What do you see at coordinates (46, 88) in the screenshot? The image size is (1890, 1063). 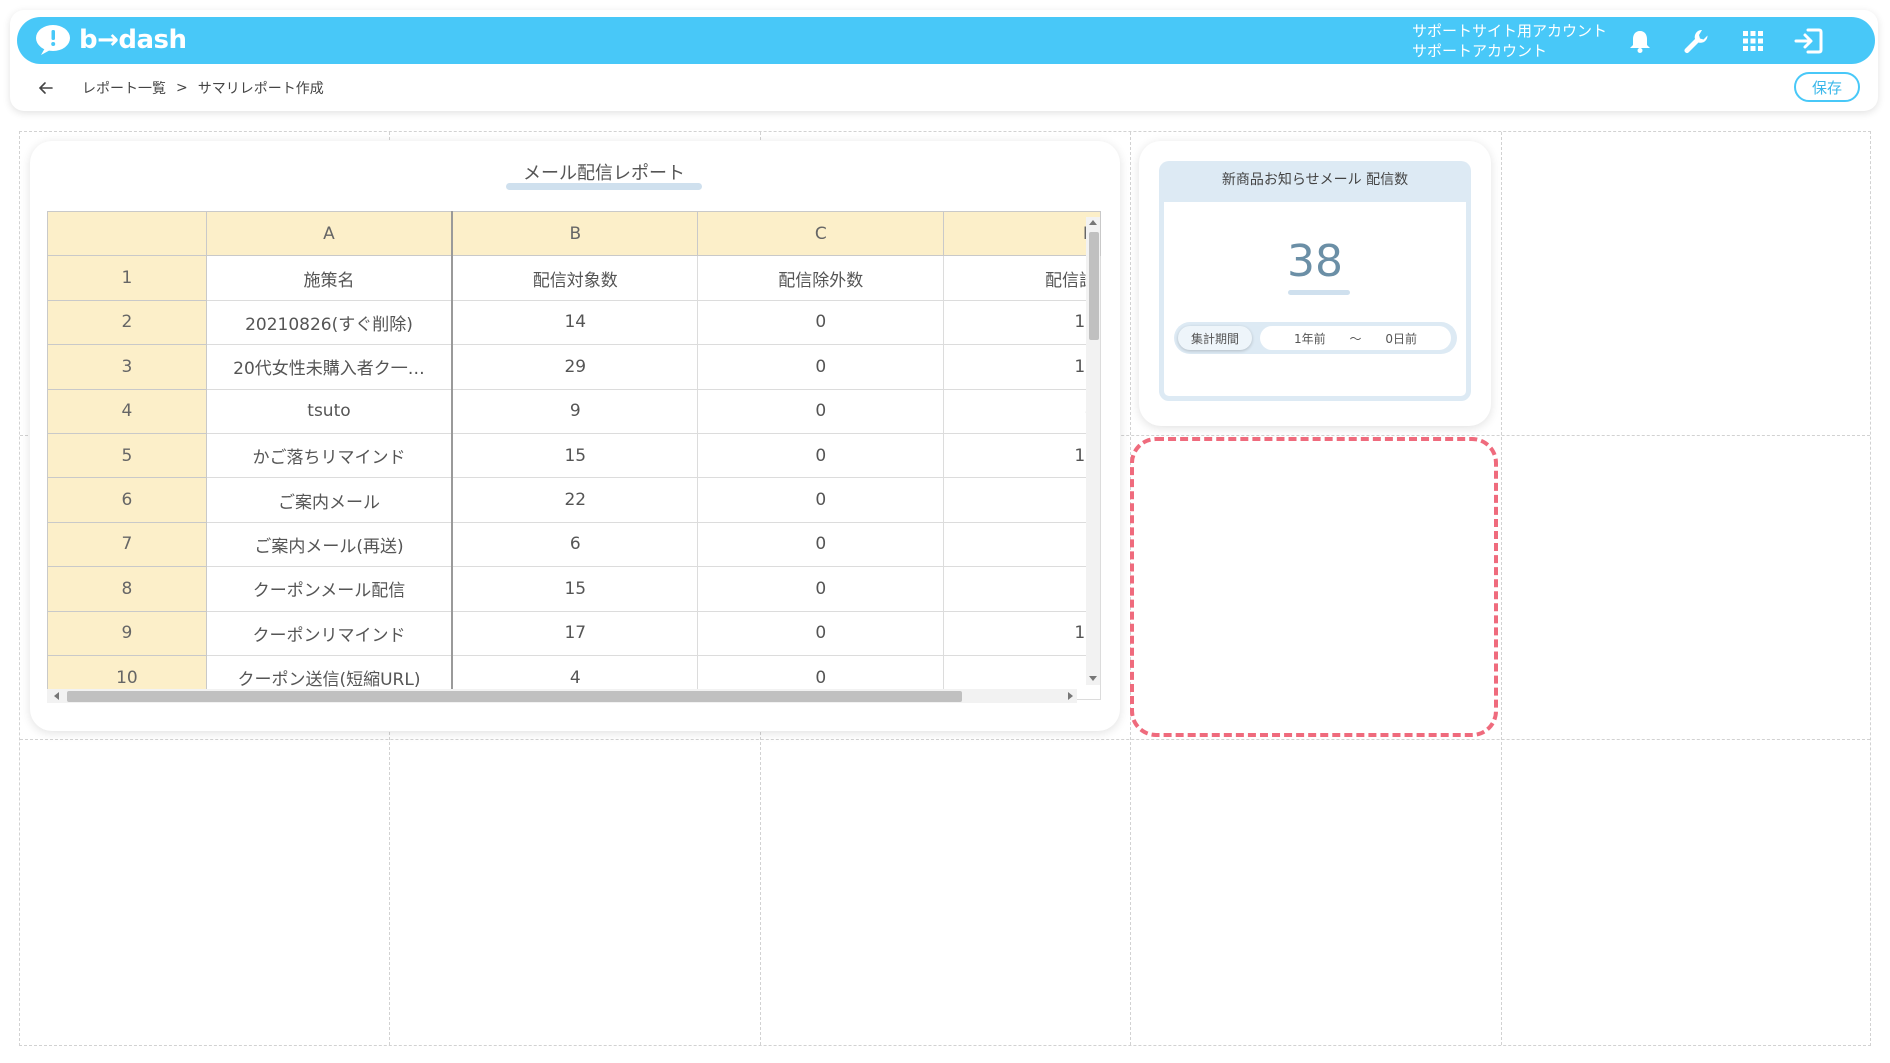 I see `arrow-left-icon` at bounding box center [46, 88].